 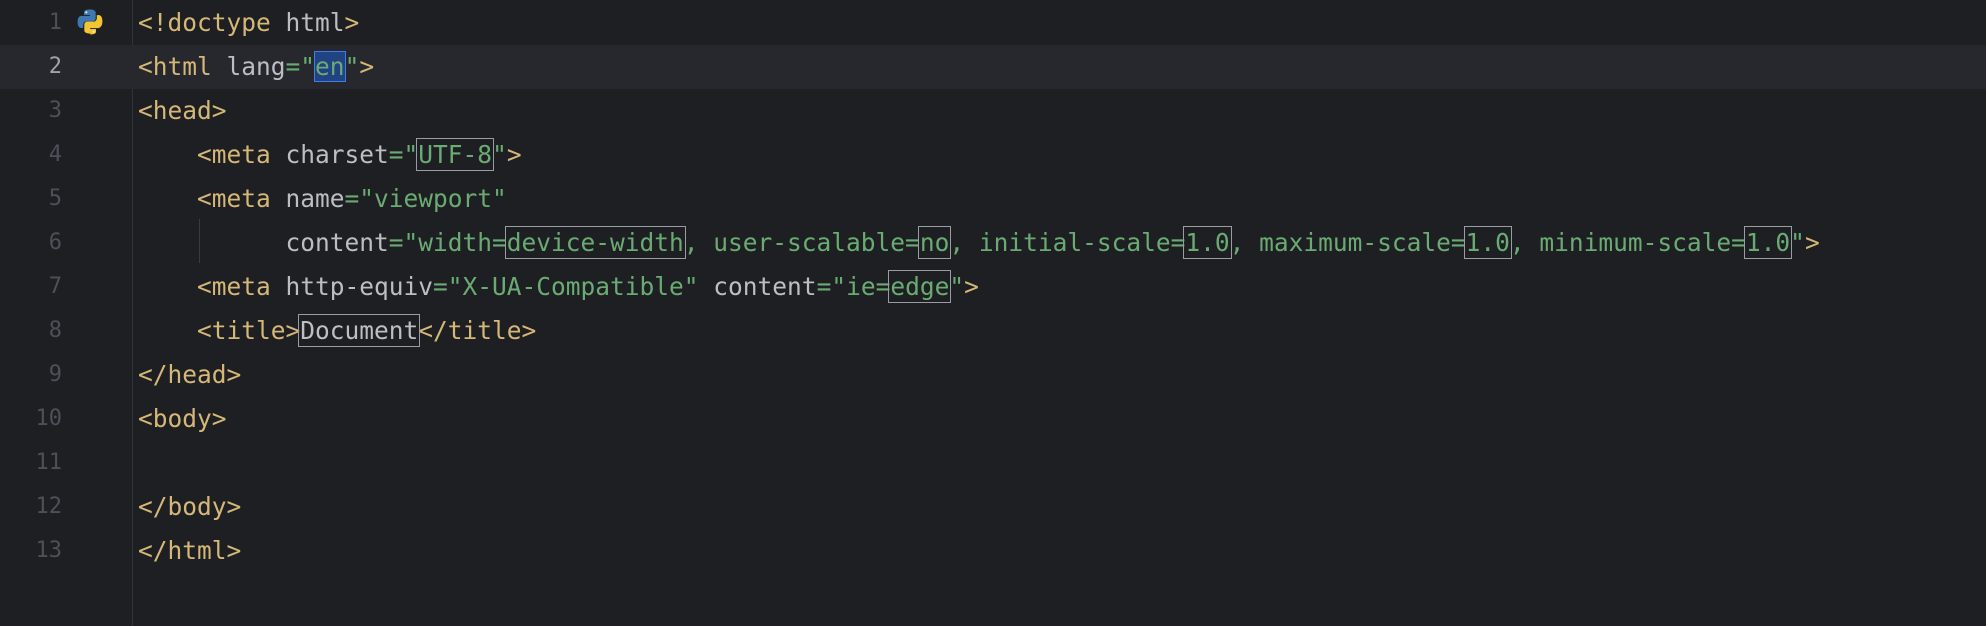 What do you see at coordinates (1347, 242) in the screenshot?
I see `code-token: , maximum-scale=` at bounding box center [1347, 242].